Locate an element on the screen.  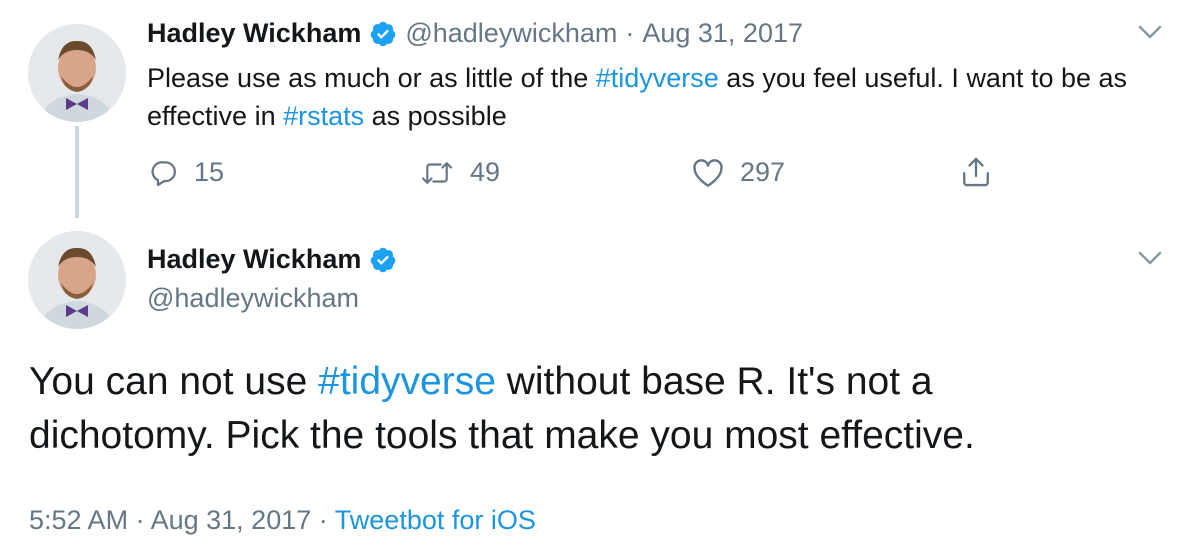
share-button is located at coordinates (976, 172).